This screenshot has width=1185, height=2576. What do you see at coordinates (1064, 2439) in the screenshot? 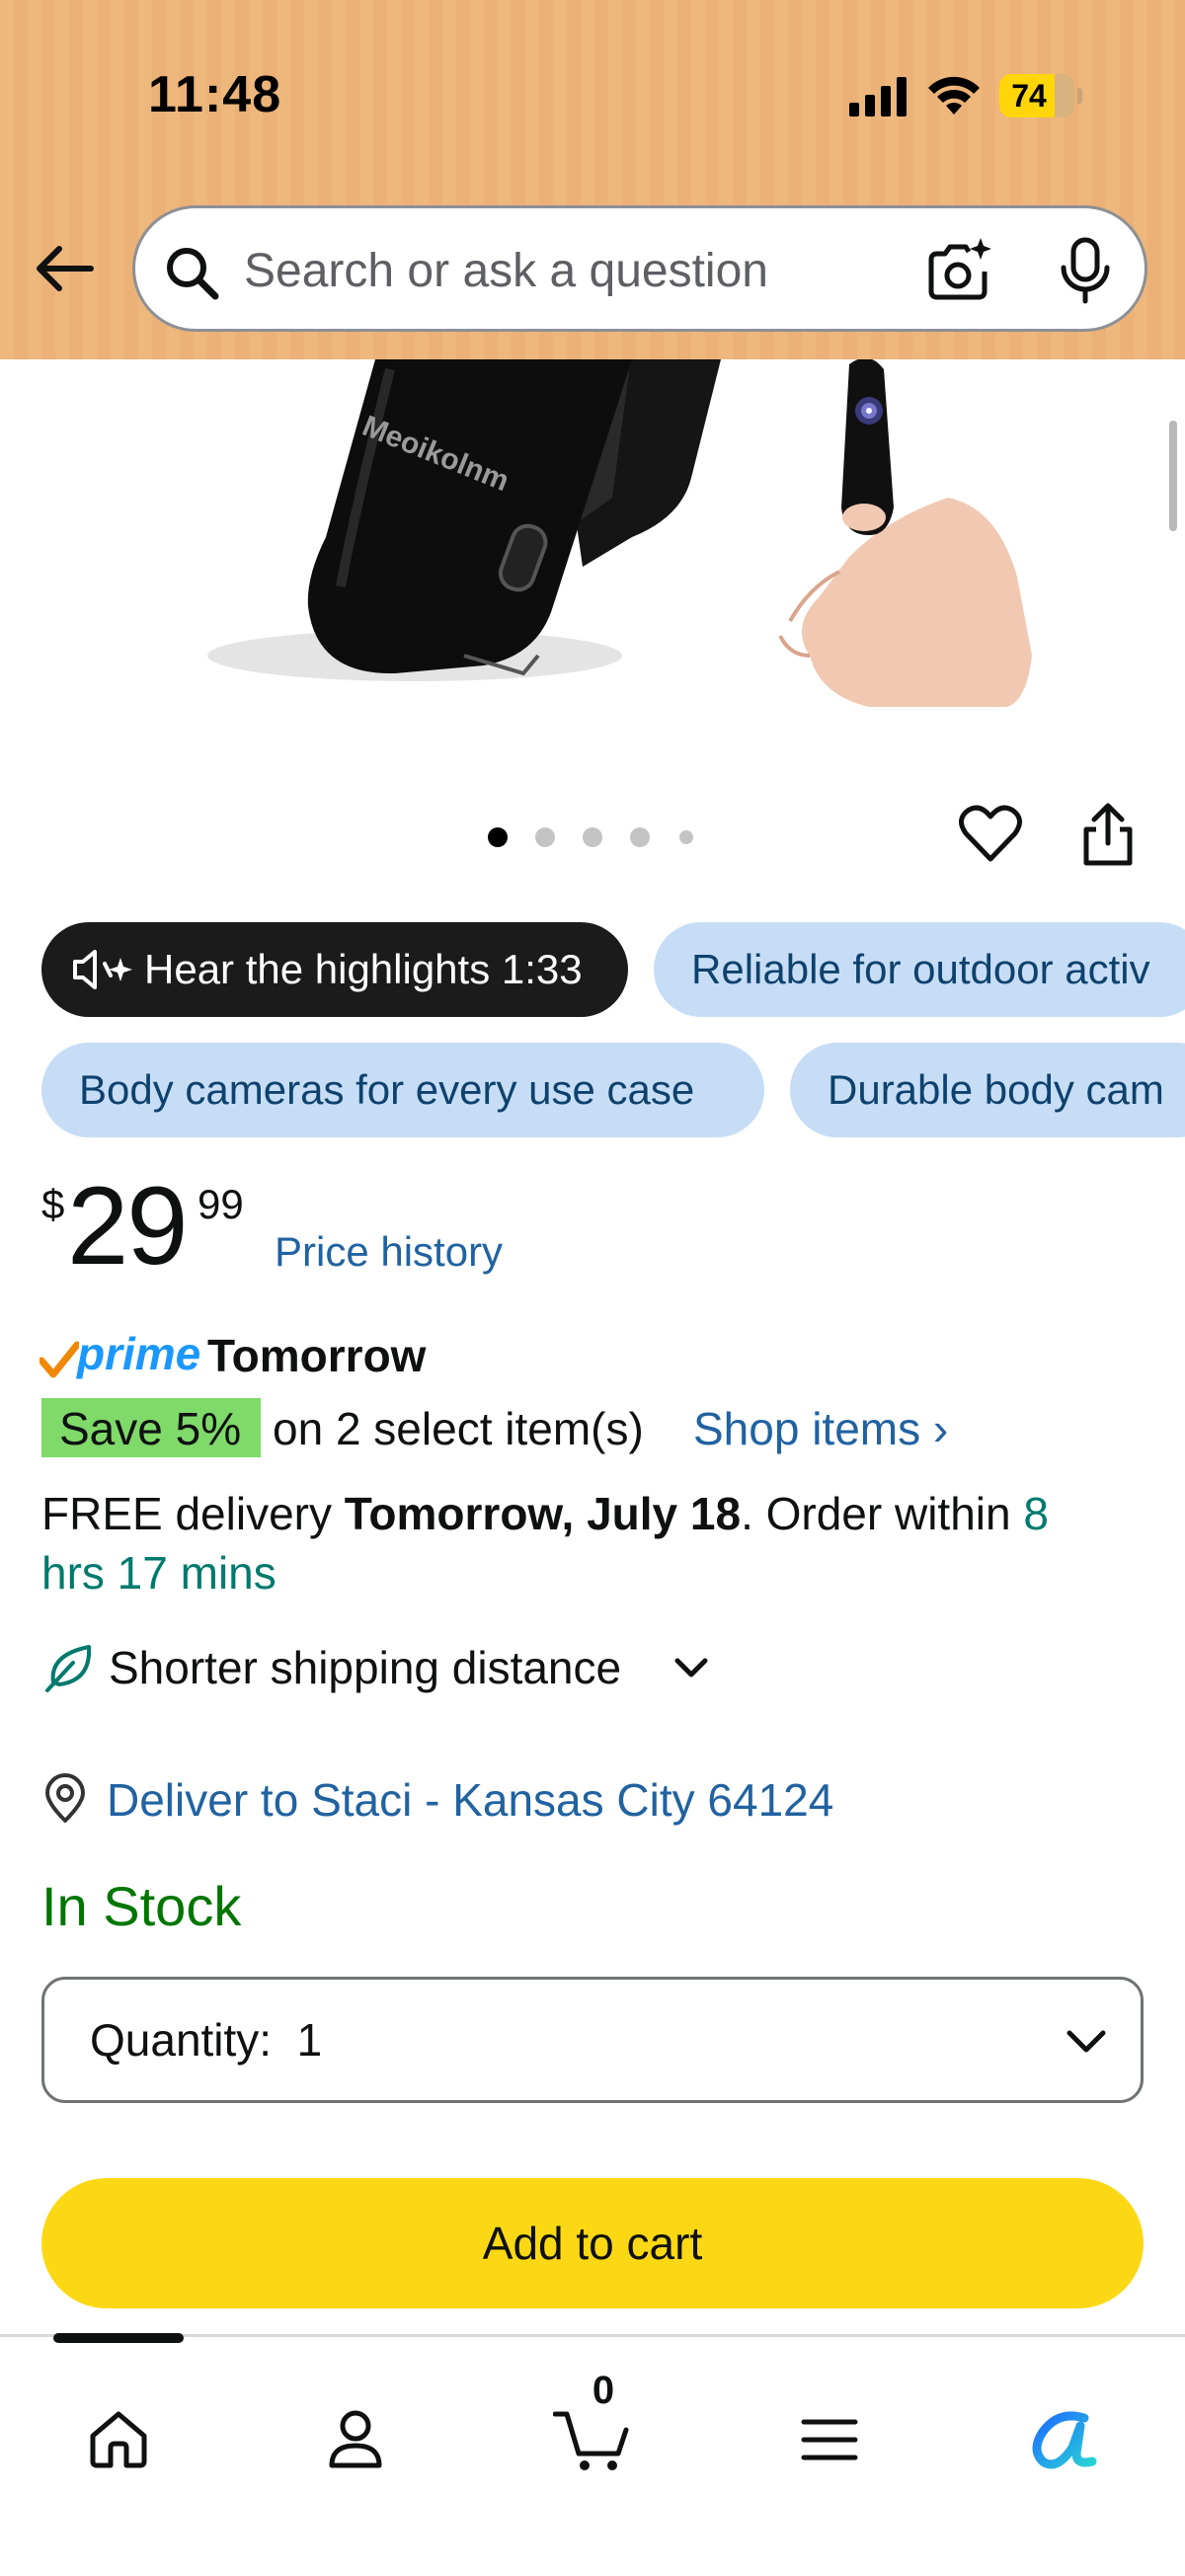
I see `rufus-icon` at bounding box center [1064, 2439].